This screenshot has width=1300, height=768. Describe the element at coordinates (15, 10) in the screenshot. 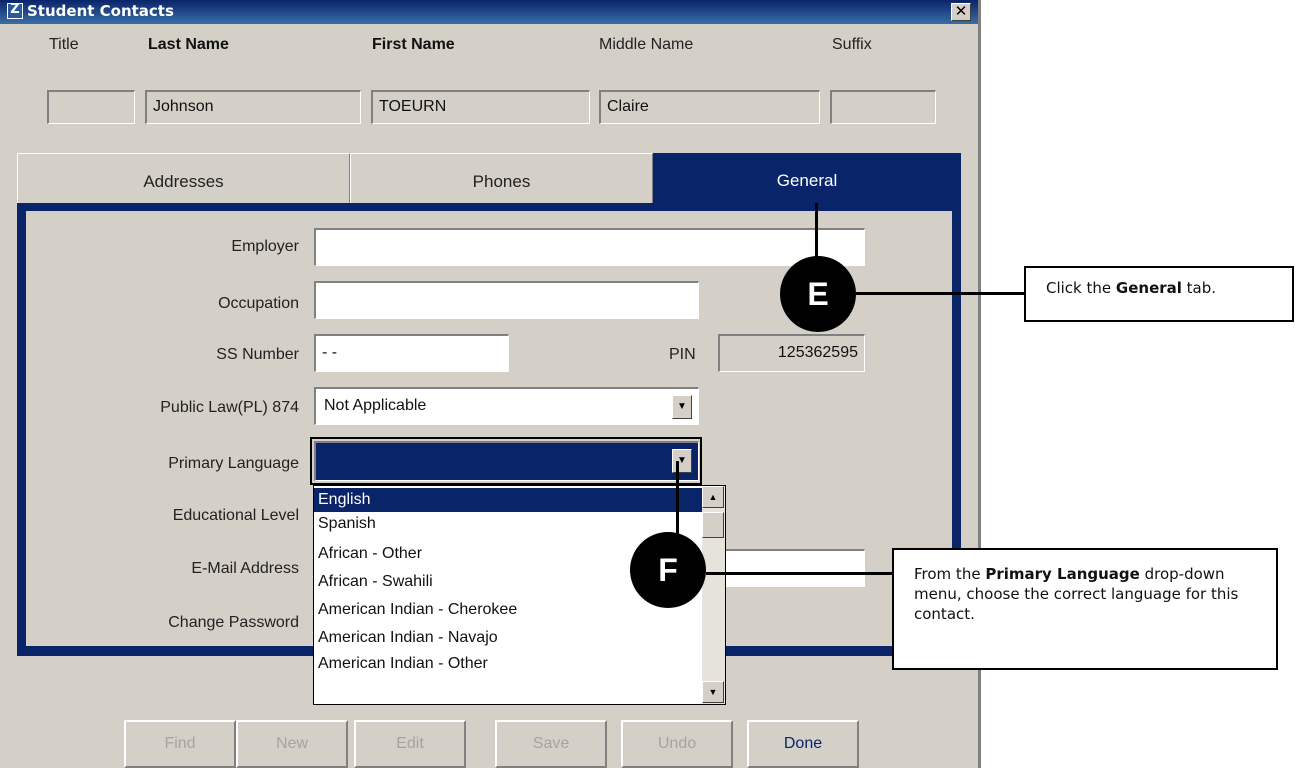

I see `app-icon: Z` at that location.